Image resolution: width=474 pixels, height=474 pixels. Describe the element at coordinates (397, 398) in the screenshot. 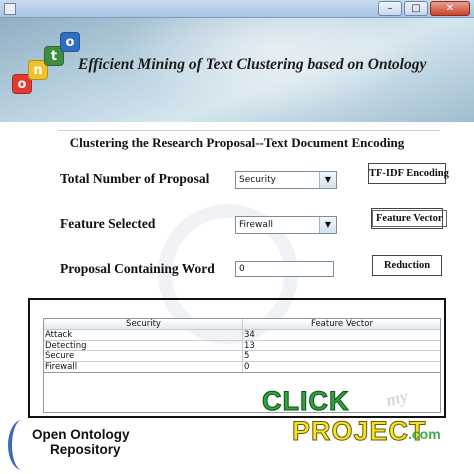

I see `brand-my-text: my` at that location.